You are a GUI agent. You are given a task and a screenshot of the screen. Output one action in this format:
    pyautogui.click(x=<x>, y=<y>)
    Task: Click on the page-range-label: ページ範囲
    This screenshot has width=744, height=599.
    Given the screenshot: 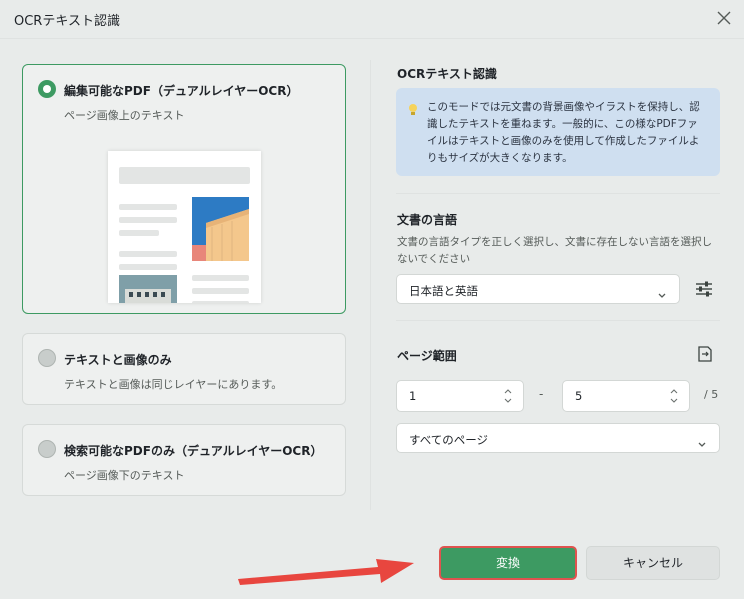 What is the action you would take?
    pyautogui.click(x=427, y=356)
    